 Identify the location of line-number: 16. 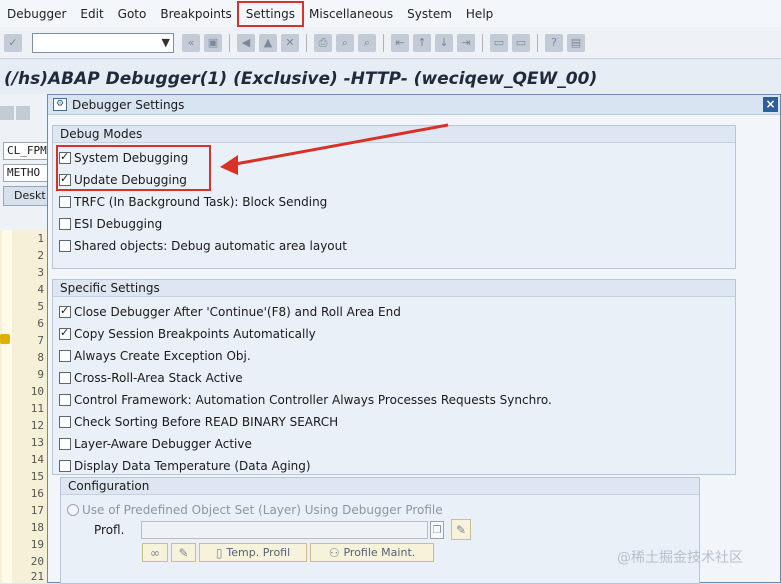
(37, 493).